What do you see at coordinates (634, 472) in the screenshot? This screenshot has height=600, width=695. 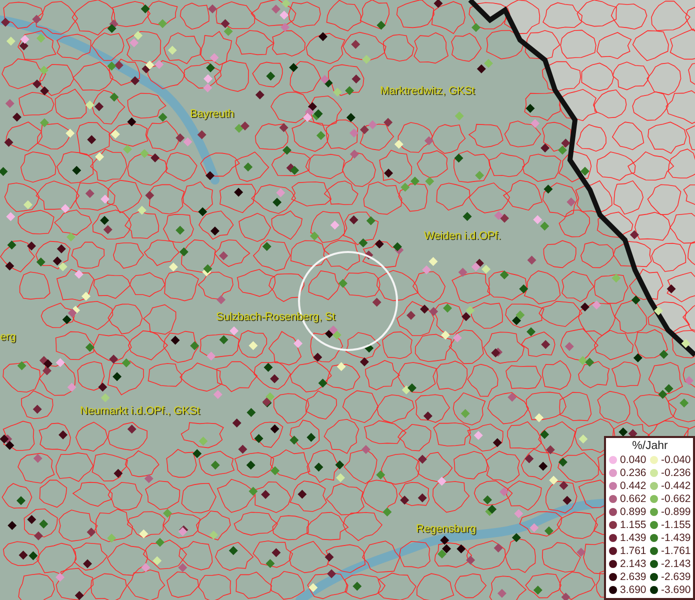 I see `legend-value: 0.236` at bounding box center [634, 472].